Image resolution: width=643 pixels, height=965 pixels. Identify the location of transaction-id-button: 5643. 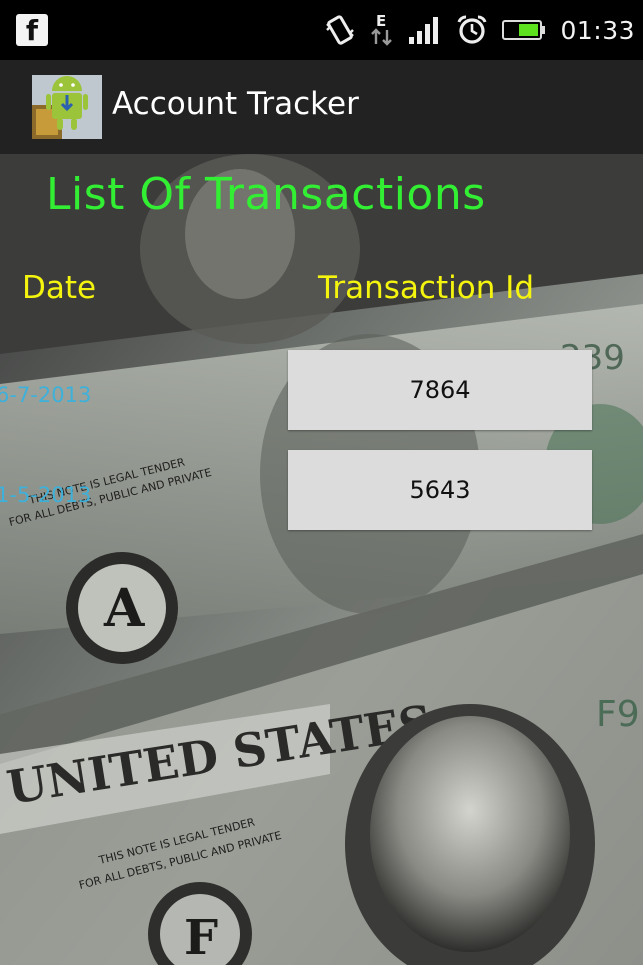
(440, 490).